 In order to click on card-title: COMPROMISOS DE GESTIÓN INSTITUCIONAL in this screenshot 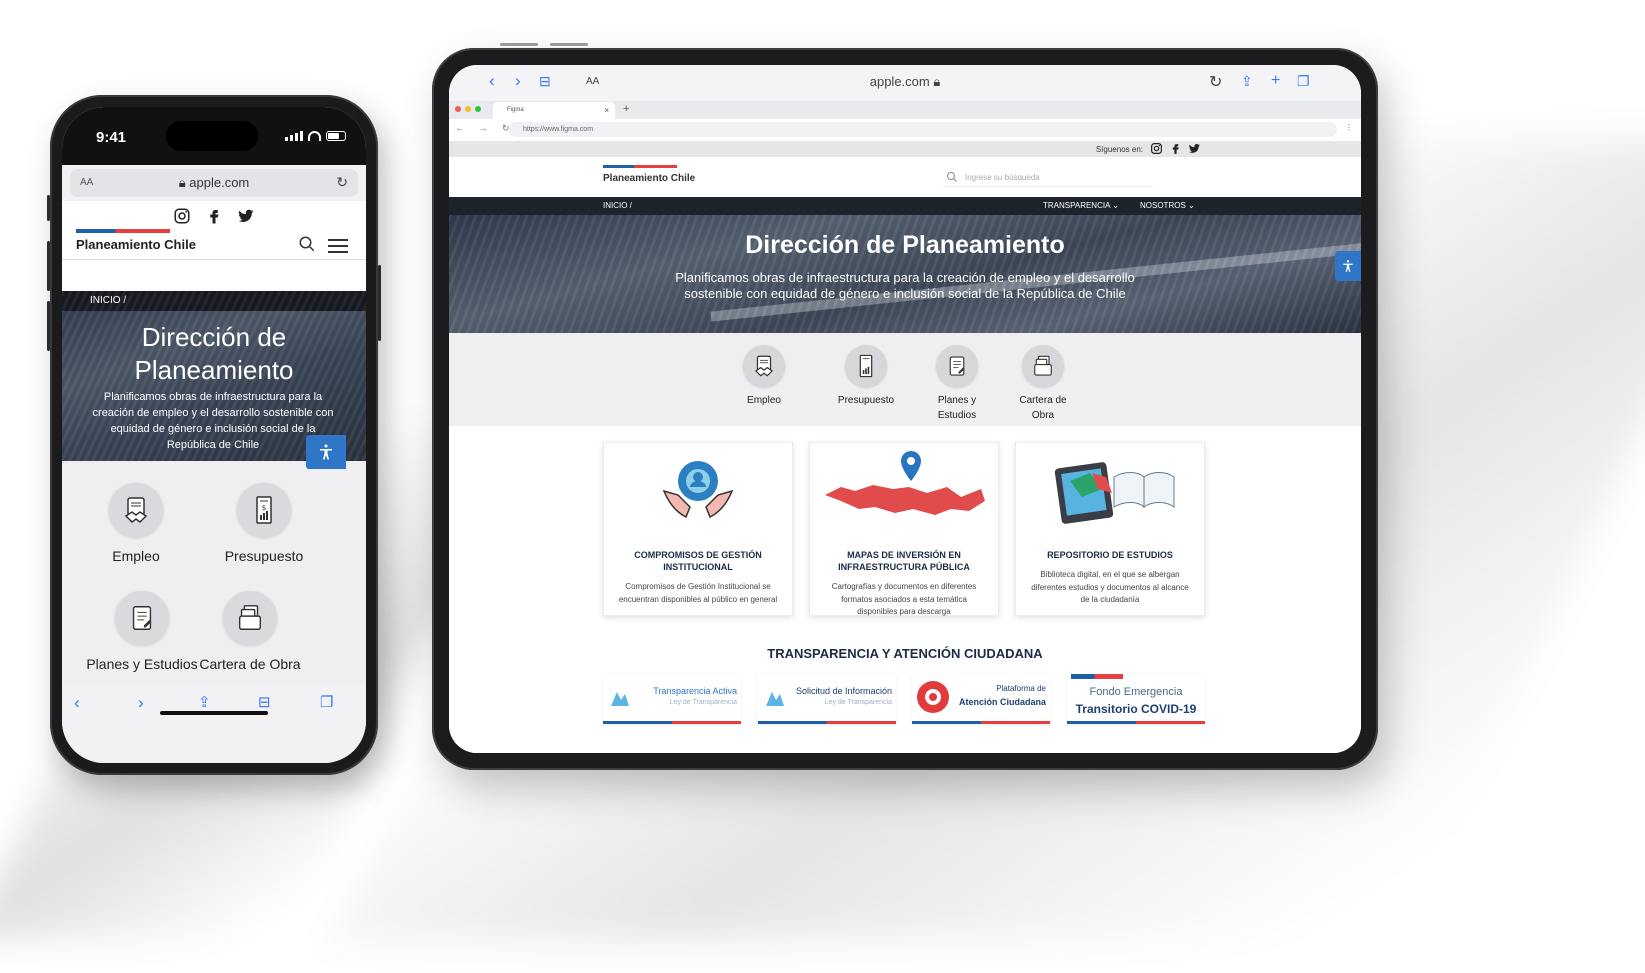, I will do `click(698, 561)`.